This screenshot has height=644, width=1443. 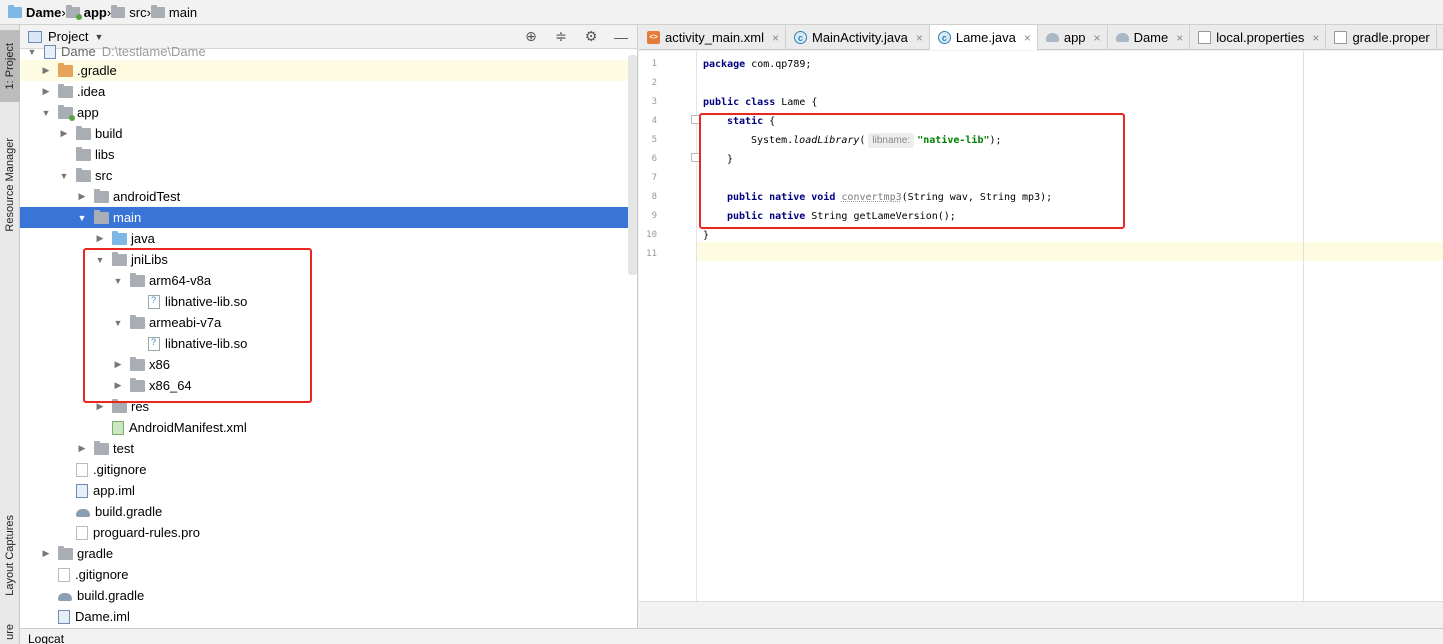 What do you see at coordinates (778, 64) in the screenshot?
I see `package-name: com.qp789;` at bounding box center [778, 64].